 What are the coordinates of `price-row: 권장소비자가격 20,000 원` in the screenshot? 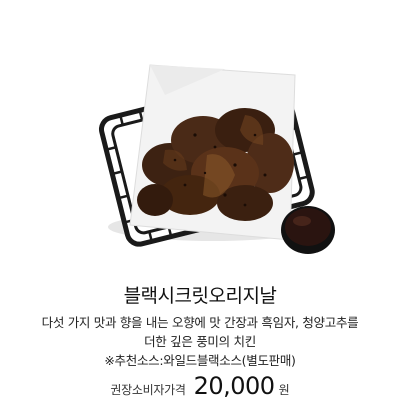 It's located at (200, 386).